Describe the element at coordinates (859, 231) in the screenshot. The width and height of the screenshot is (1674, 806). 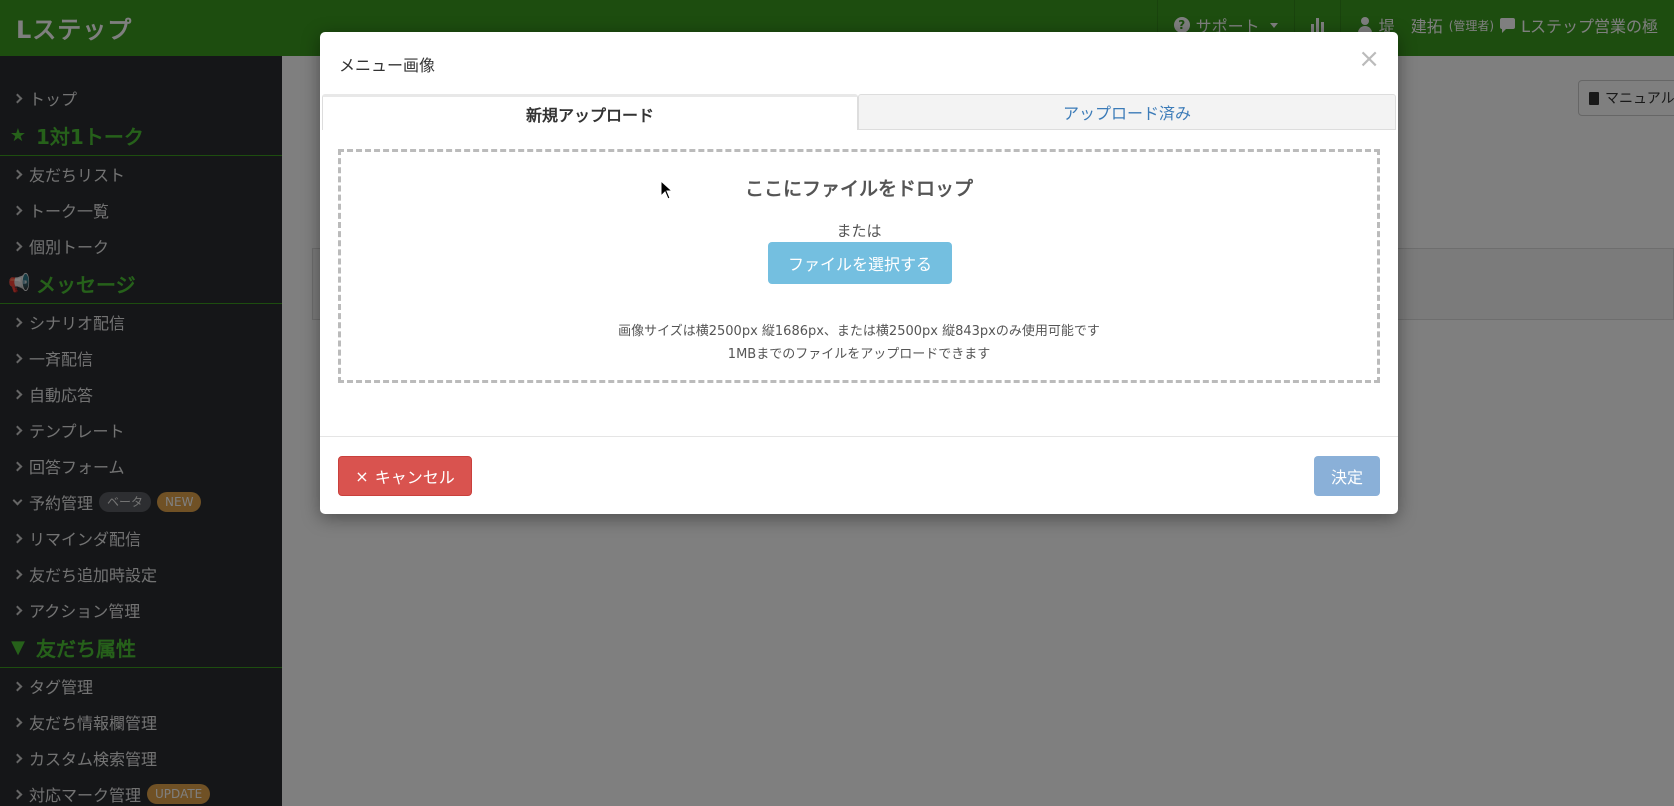
I see `or-text: または` at that location.